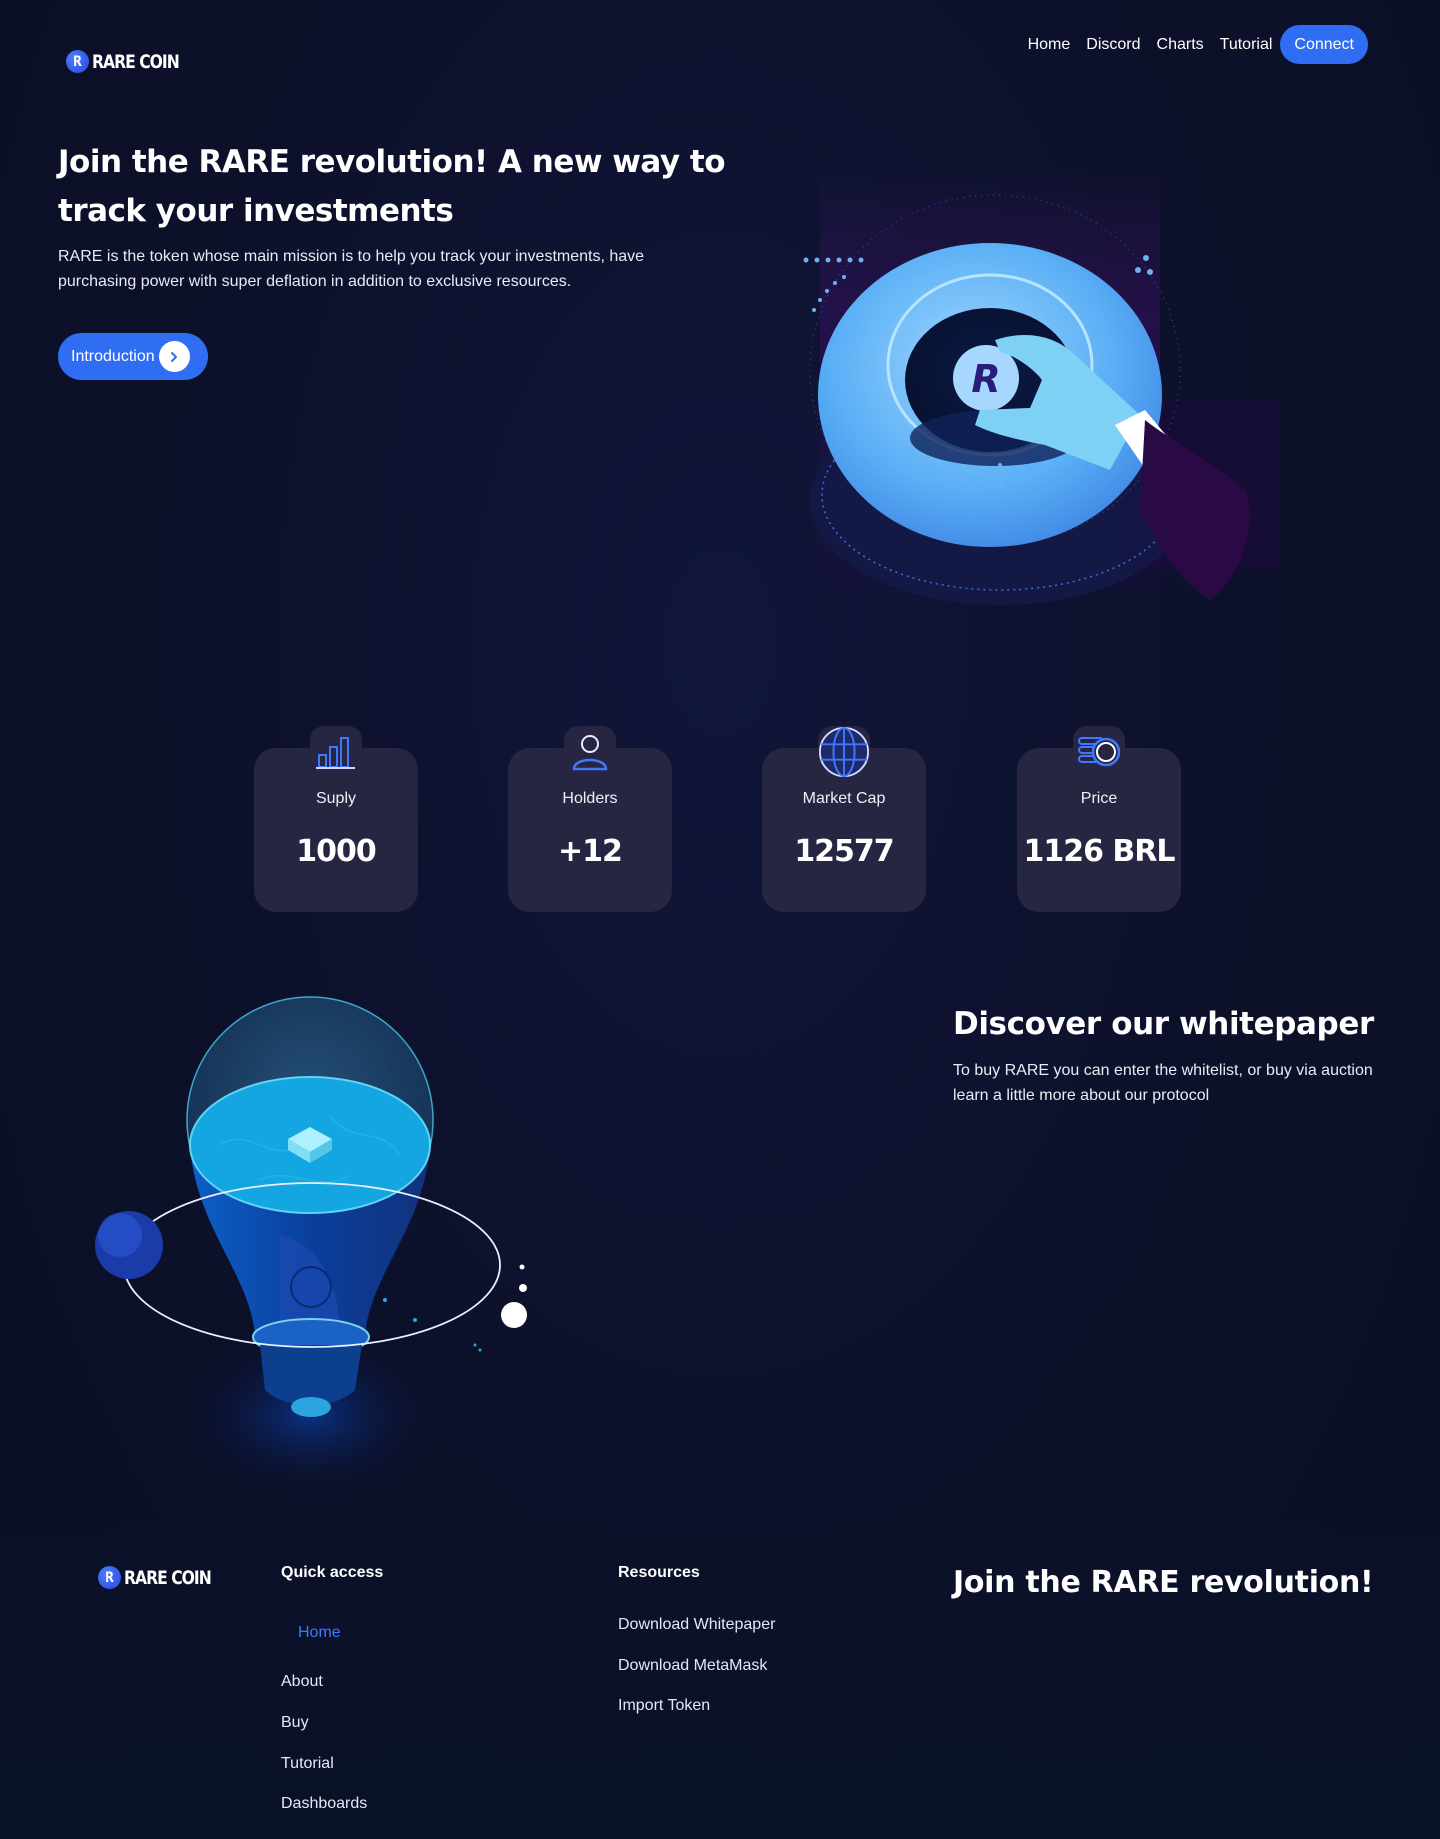  I want to click on top-nav: Home Discord Charts Tutorial Connect, so click(1190, 44).